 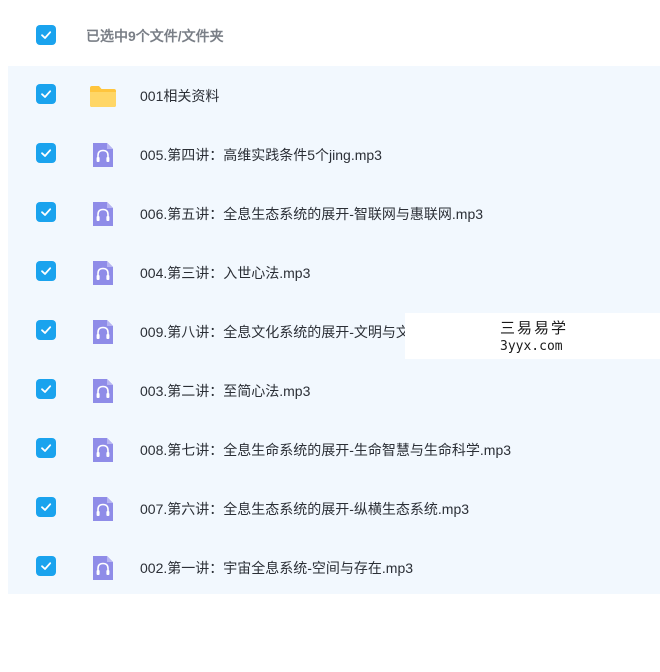 I want to click on file-name: 005.第四讲：高维实践条件5个jing.mp3, so click(x=261, y=155).